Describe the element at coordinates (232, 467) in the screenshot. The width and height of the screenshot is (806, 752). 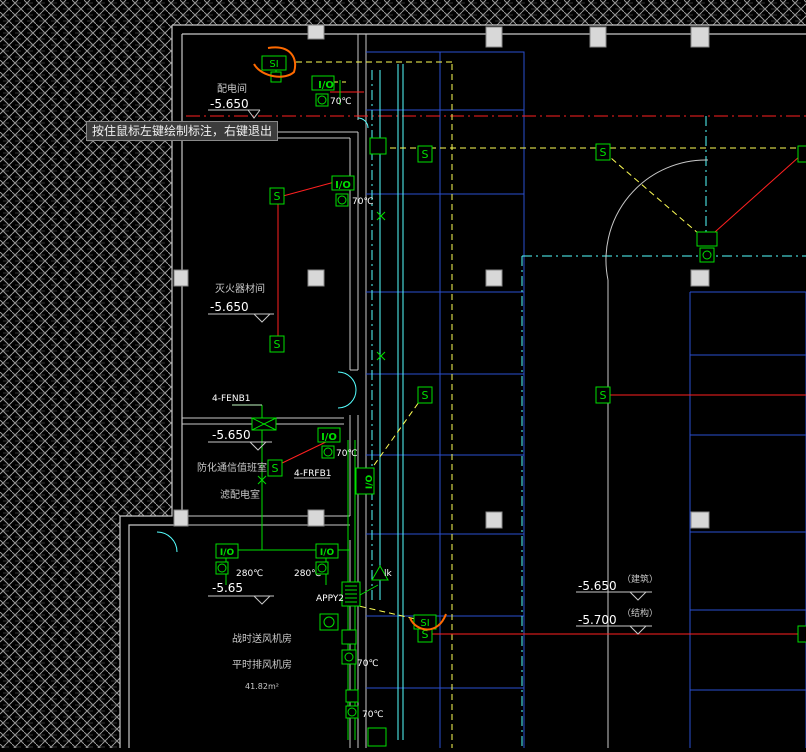
I see `room-name-telecom: 防化通信值班室` at that location.